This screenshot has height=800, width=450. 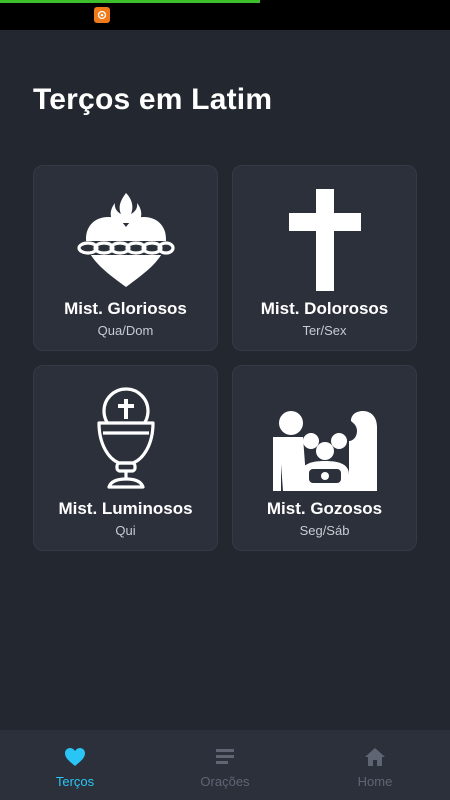 I want to click on card-days: Ter/Sex, so click(x=324, y=330).